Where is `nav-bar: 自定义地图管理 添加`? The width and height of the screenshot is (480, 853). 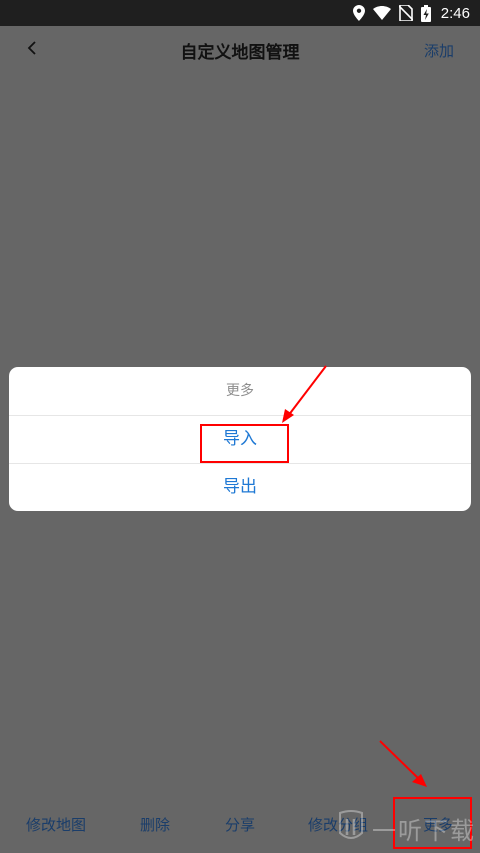 nav-bar: 自定义地图管理 添加 is located at coordinates (240, 50).